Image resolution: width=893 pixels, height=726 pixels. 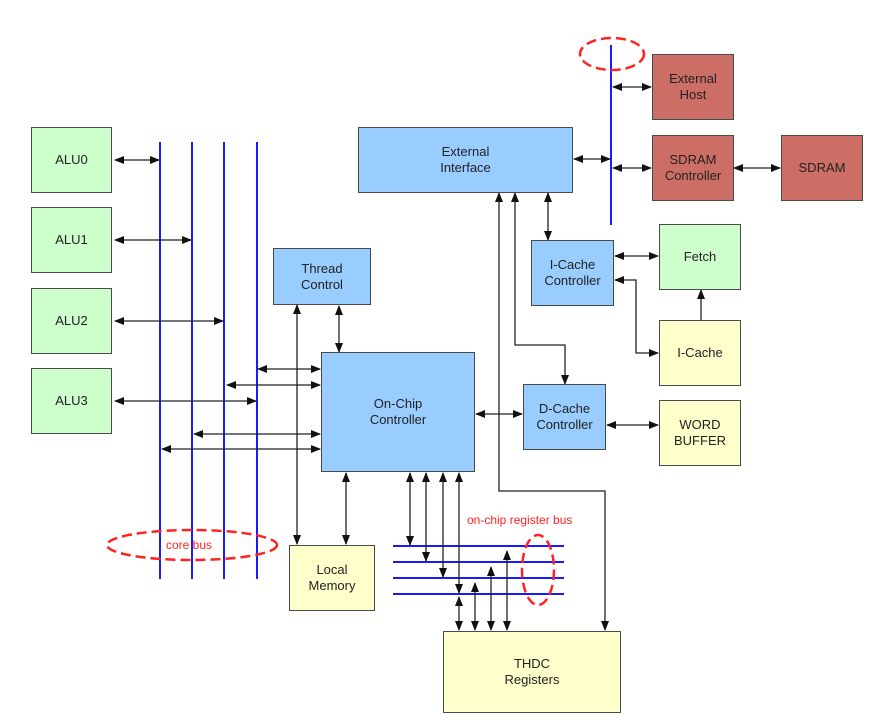 I want to click on icache-controller-label: I-Cache Controller, so click(x=572, y=272).